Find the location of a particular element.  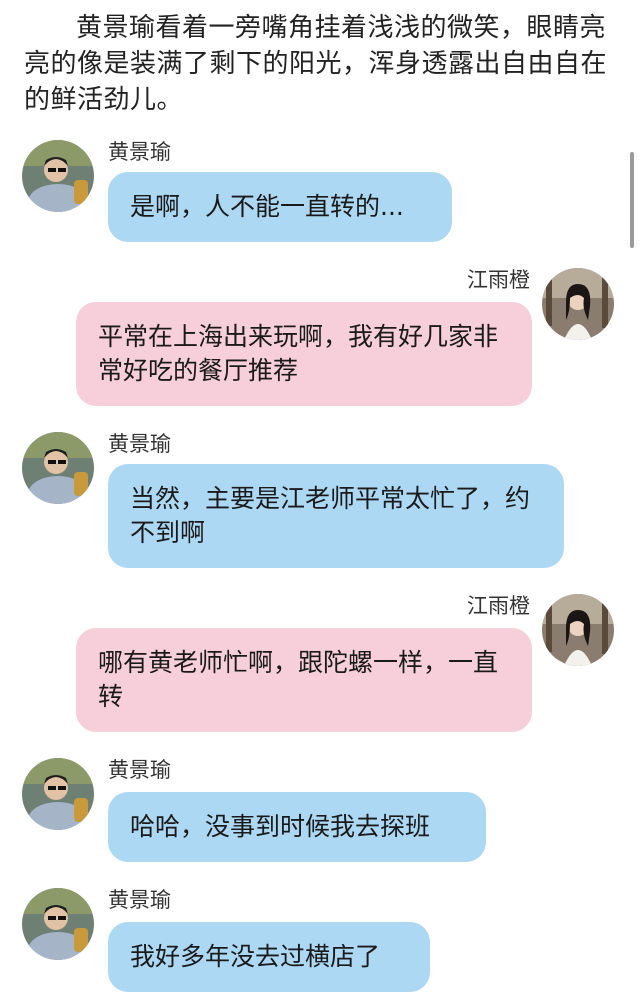

message-bubble: 哈哈，没事到时候我去探班 is located at coordinates (297, 827).